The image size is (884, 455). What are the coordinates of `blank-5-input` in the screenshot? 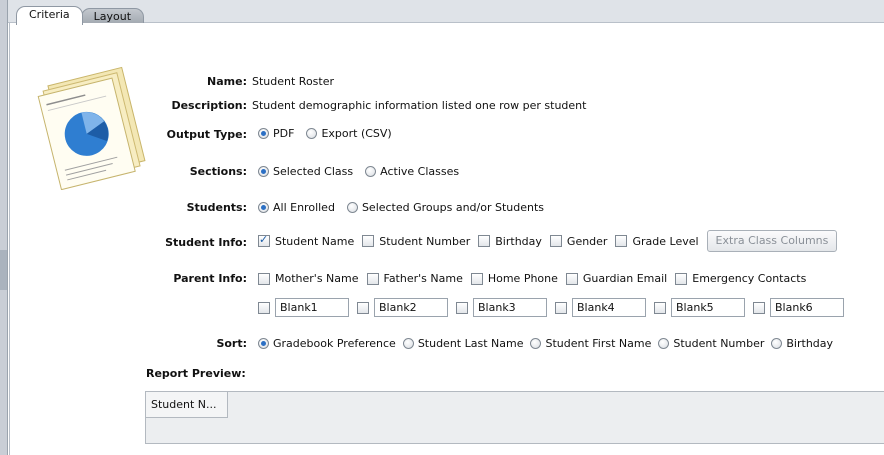 It's located at (708, 307).